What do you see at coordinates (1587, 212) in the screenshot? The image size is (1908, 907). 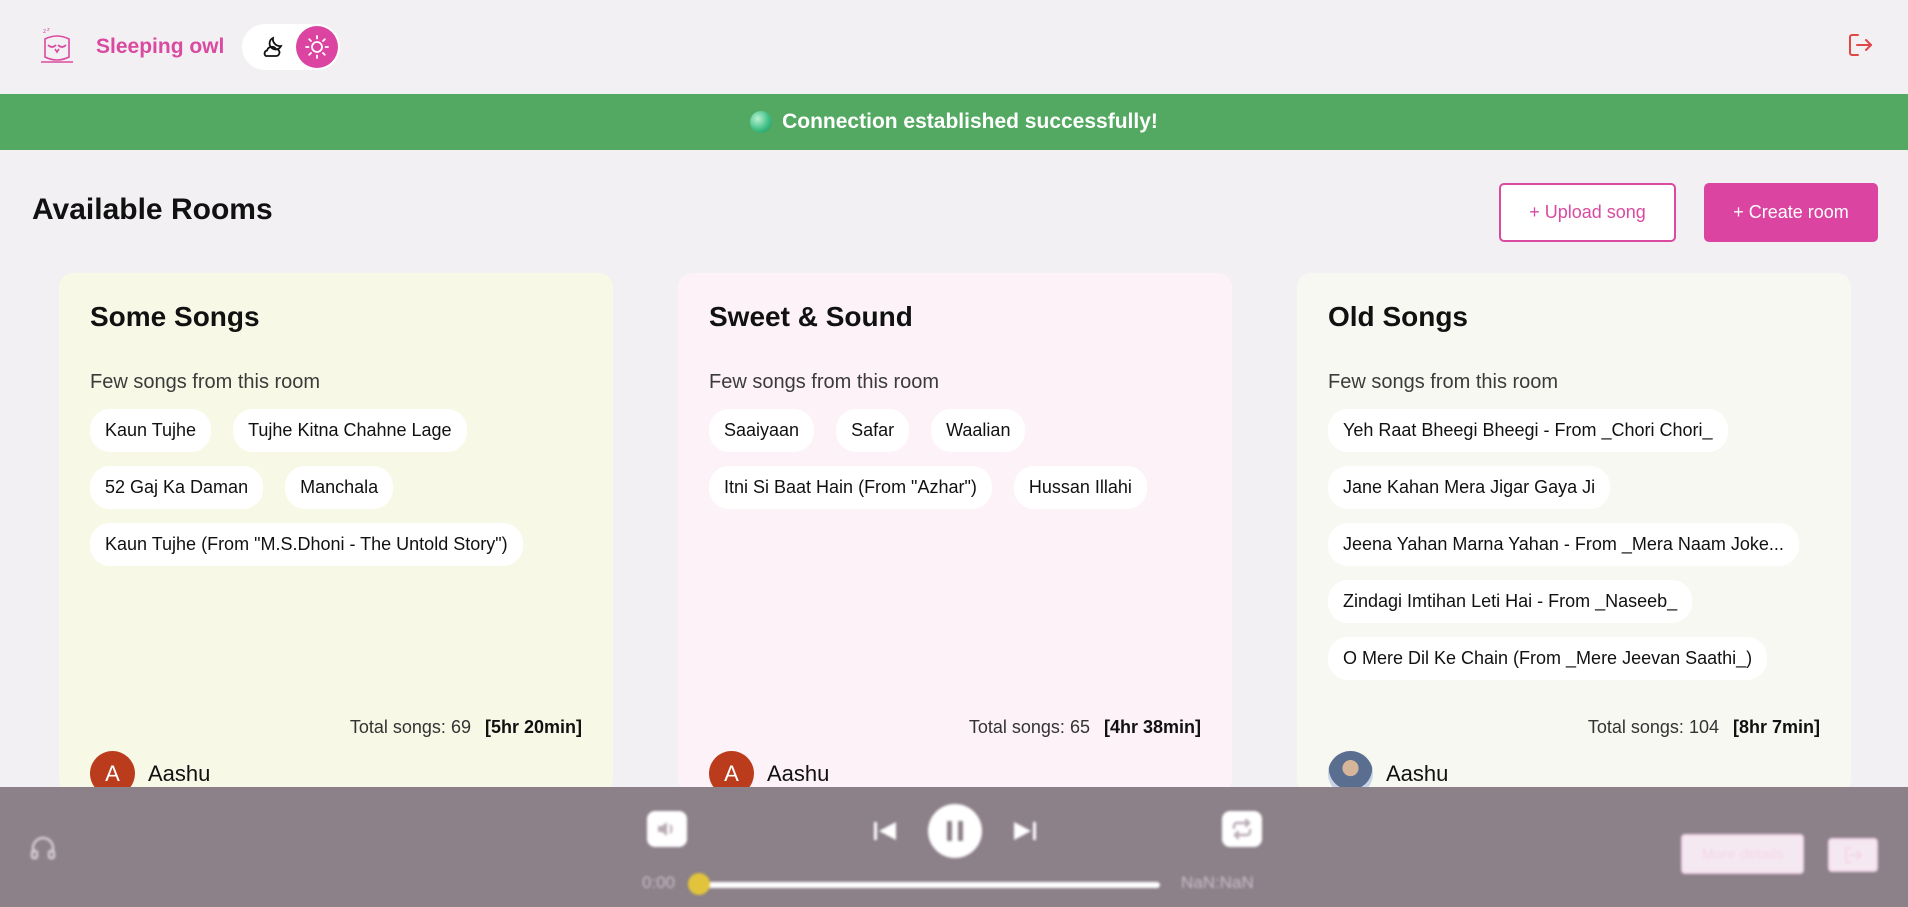 I see `upload-song-button: + Upload song` at bounding box center [1587, 212].